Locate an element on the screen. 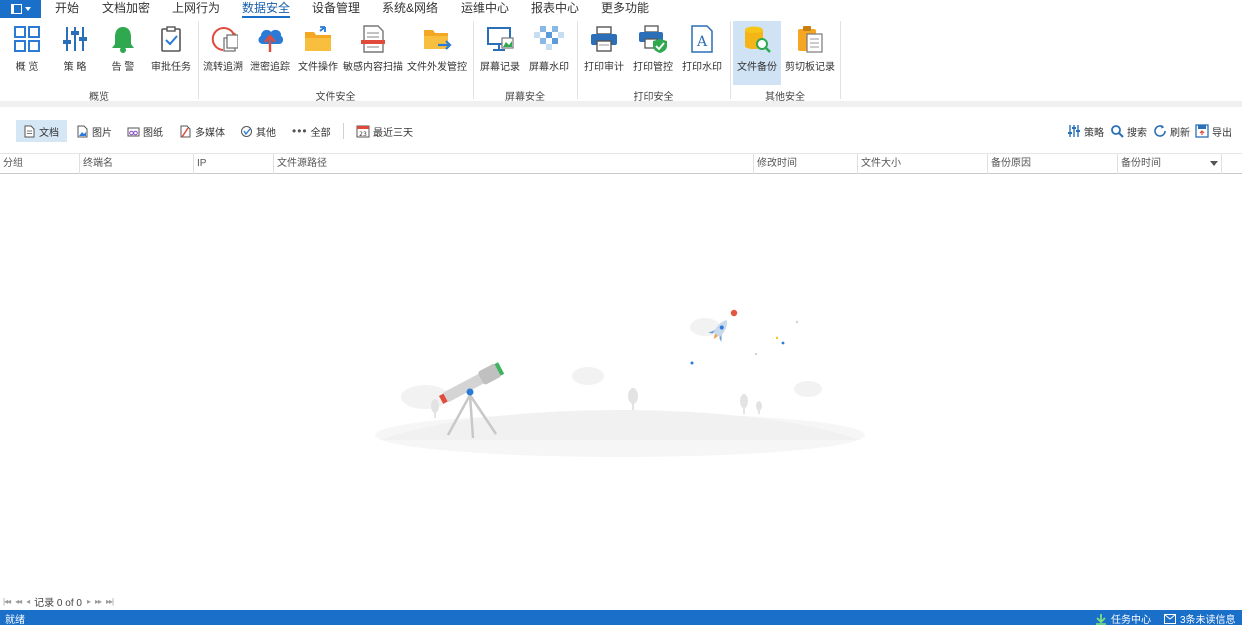 This screenshot has height=625, width=1242. sensitive-content-scan-label: 敏感内容扫描 is located at coordinates (373, 67).